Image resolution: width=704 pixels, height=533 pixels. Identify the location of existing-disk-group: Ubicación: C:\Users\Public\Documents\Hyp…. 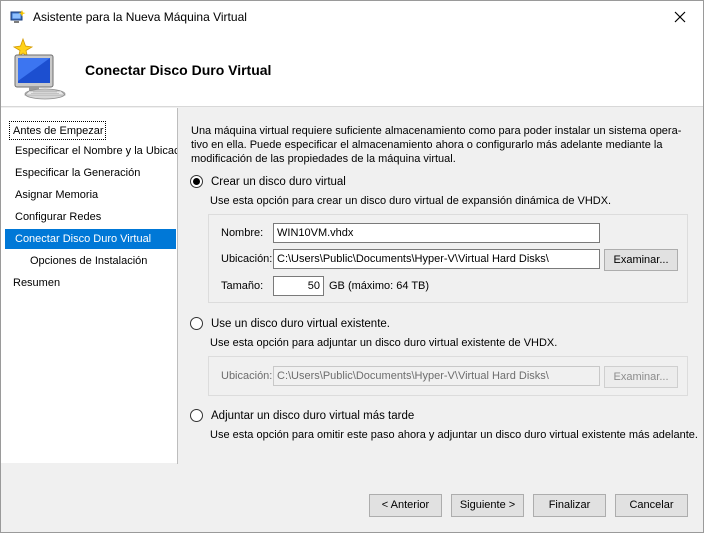
(448, 376).